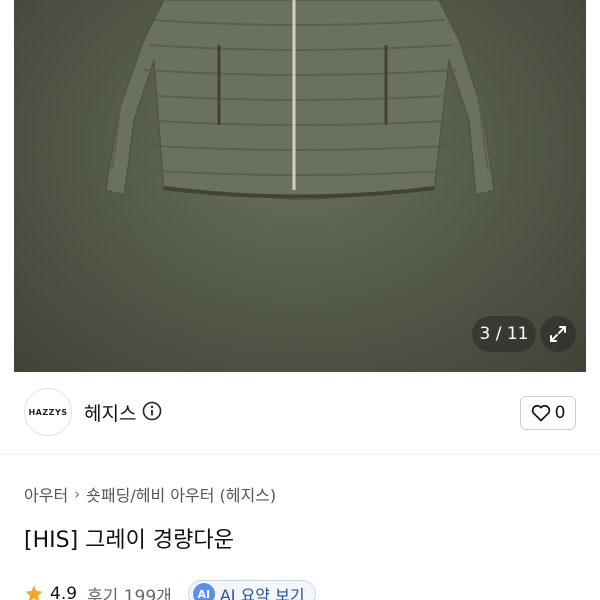 The image size is (600, 600). What do you see at coordinates (560, 413) in the screenshot?
I see `like-count: 0` at bounding box center [560, 413].